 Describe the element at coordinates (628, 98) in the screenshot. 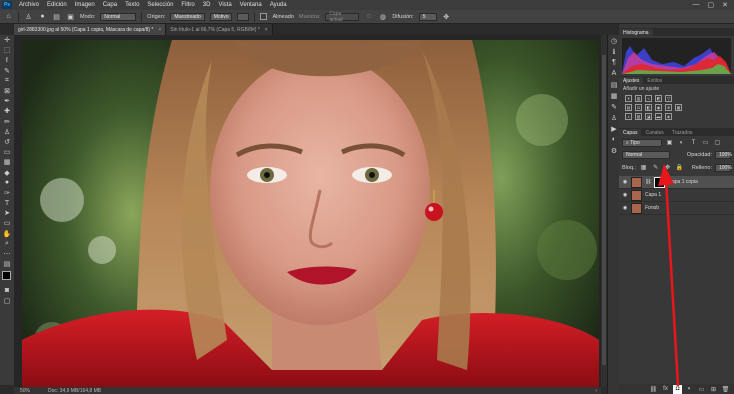

I see `brightness-icon: ☀` at that location.